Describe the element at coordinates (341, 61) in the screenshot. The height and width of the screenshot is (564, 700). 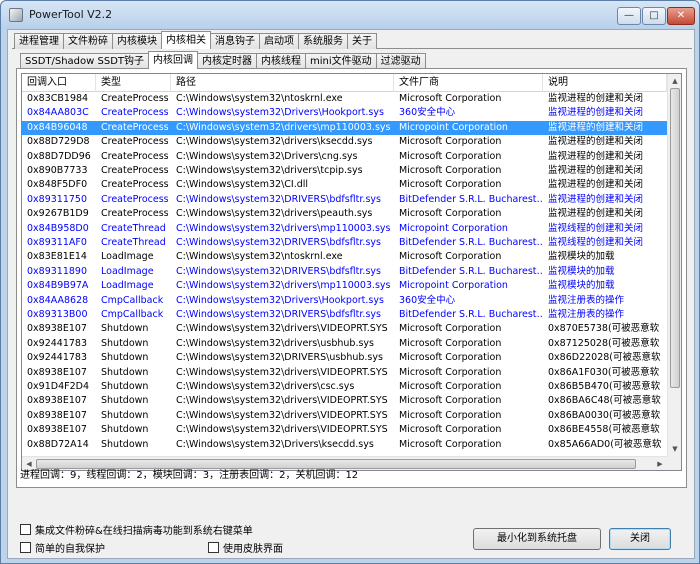
I see `tab-sub-4: mini文件驱动` at that location.